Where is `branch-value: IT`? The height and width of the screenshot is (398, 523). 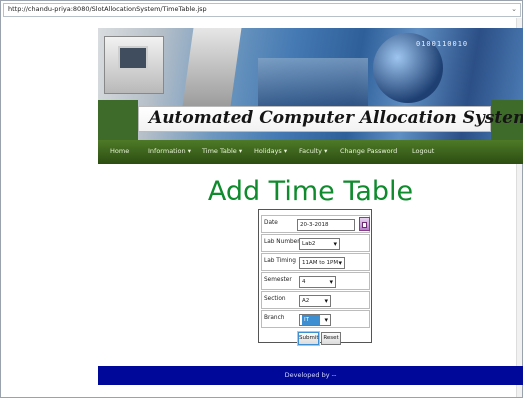
branch-value: IT is located at coordinates (311, 320).